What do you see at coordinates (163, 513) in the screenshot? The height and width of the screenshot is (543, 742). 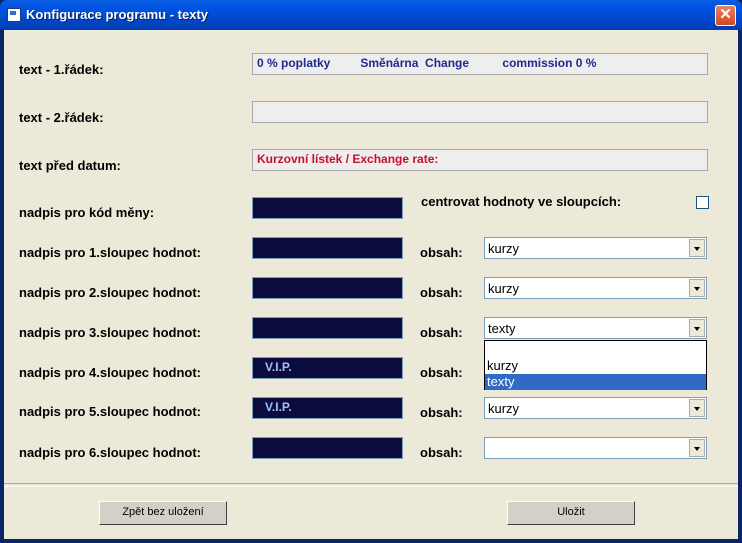 I see `back-without-save-button: Zpět bez uložení` at bounding box center [163, 513].